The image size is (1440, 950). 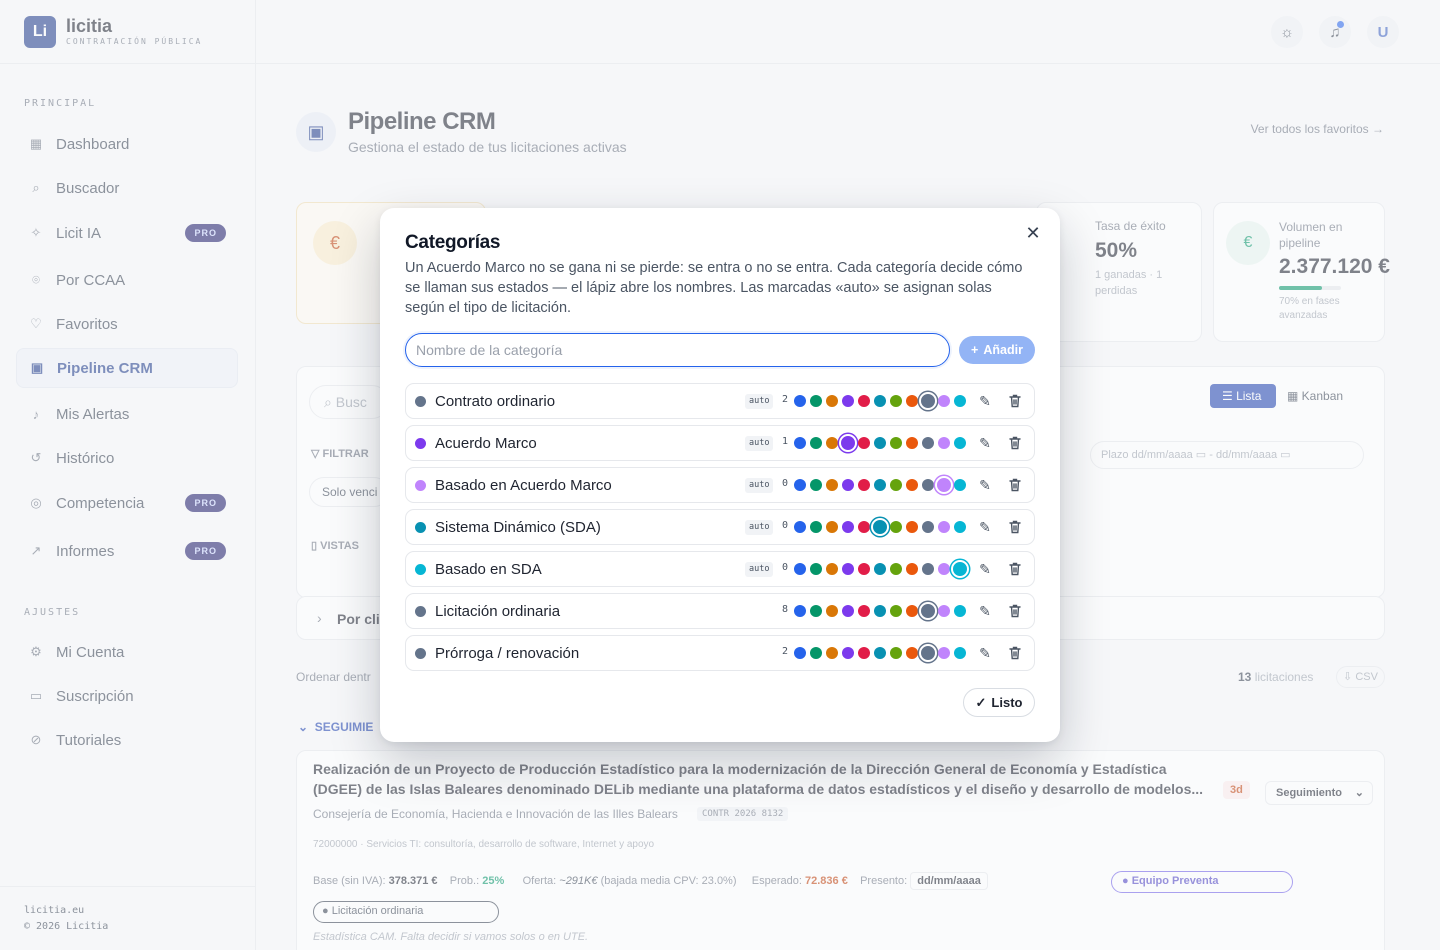 What do you see at coordinates (677, 350) in the screenshot?
I see `category-name-input` at bounding box center [677, 350].